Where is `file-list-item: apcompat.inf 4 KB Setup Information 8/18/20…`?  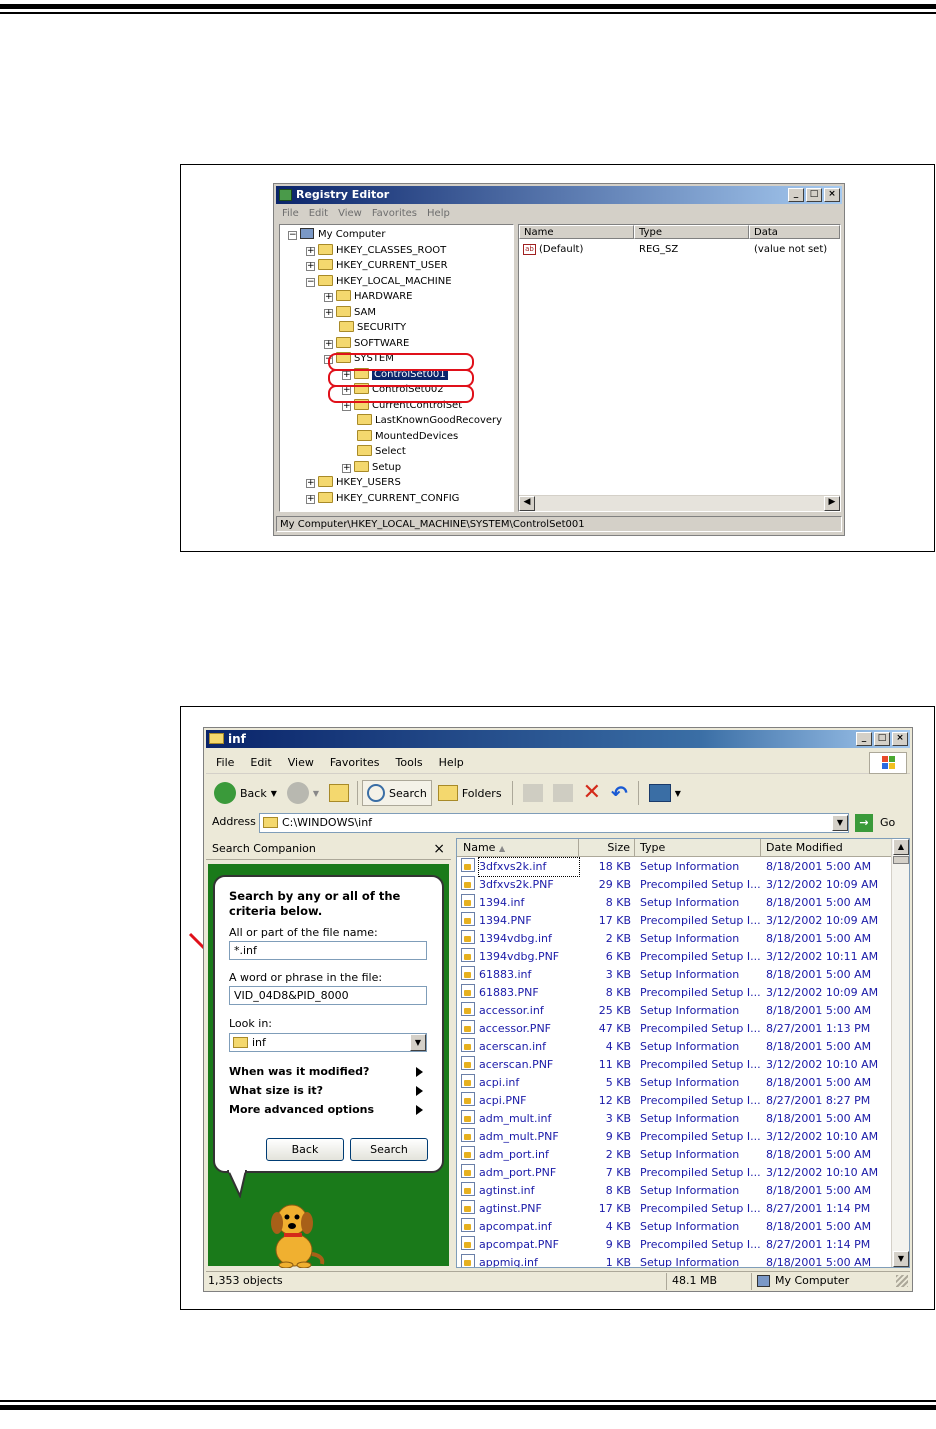
file-list-item: apcompat.inf 4 KB Setup Information 8/18/20… is located at coordinates (674, 1227).